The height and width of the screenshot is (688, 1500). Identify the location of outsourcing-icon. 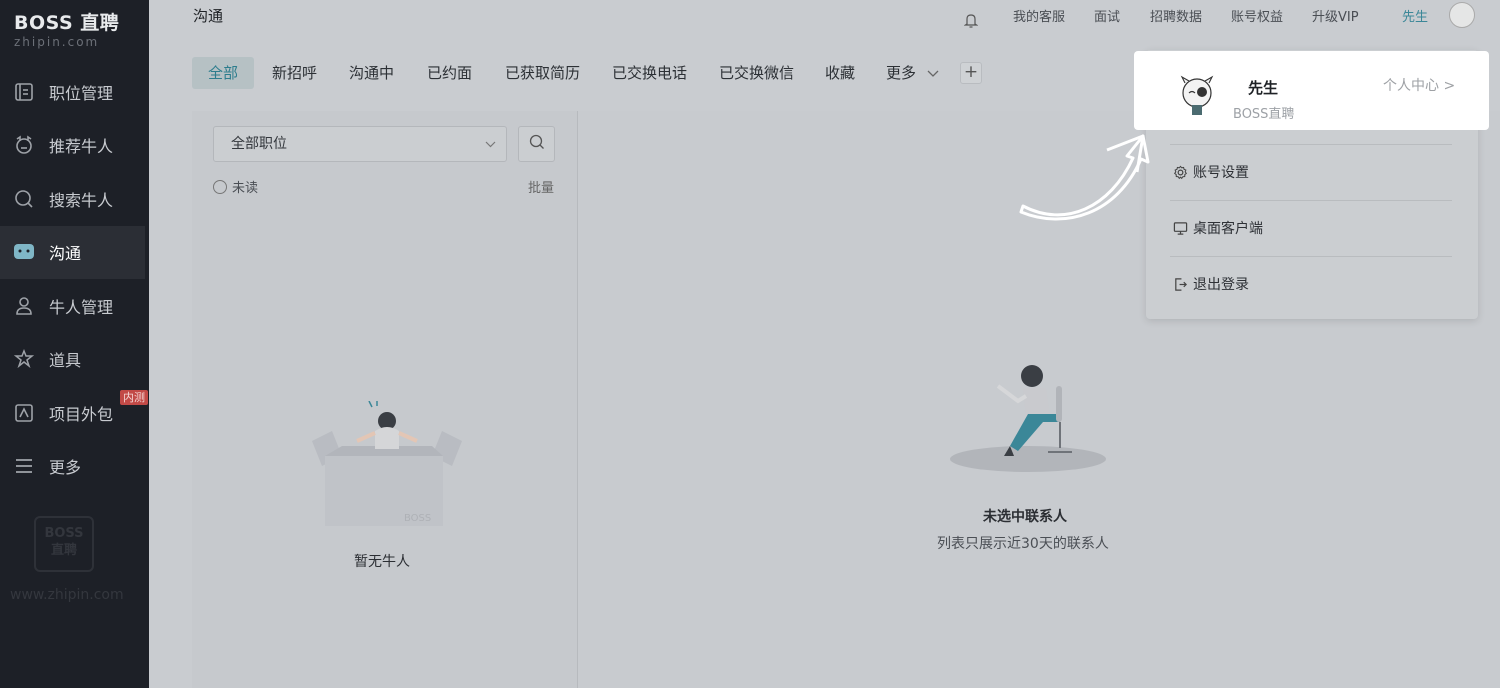
(24, 413).